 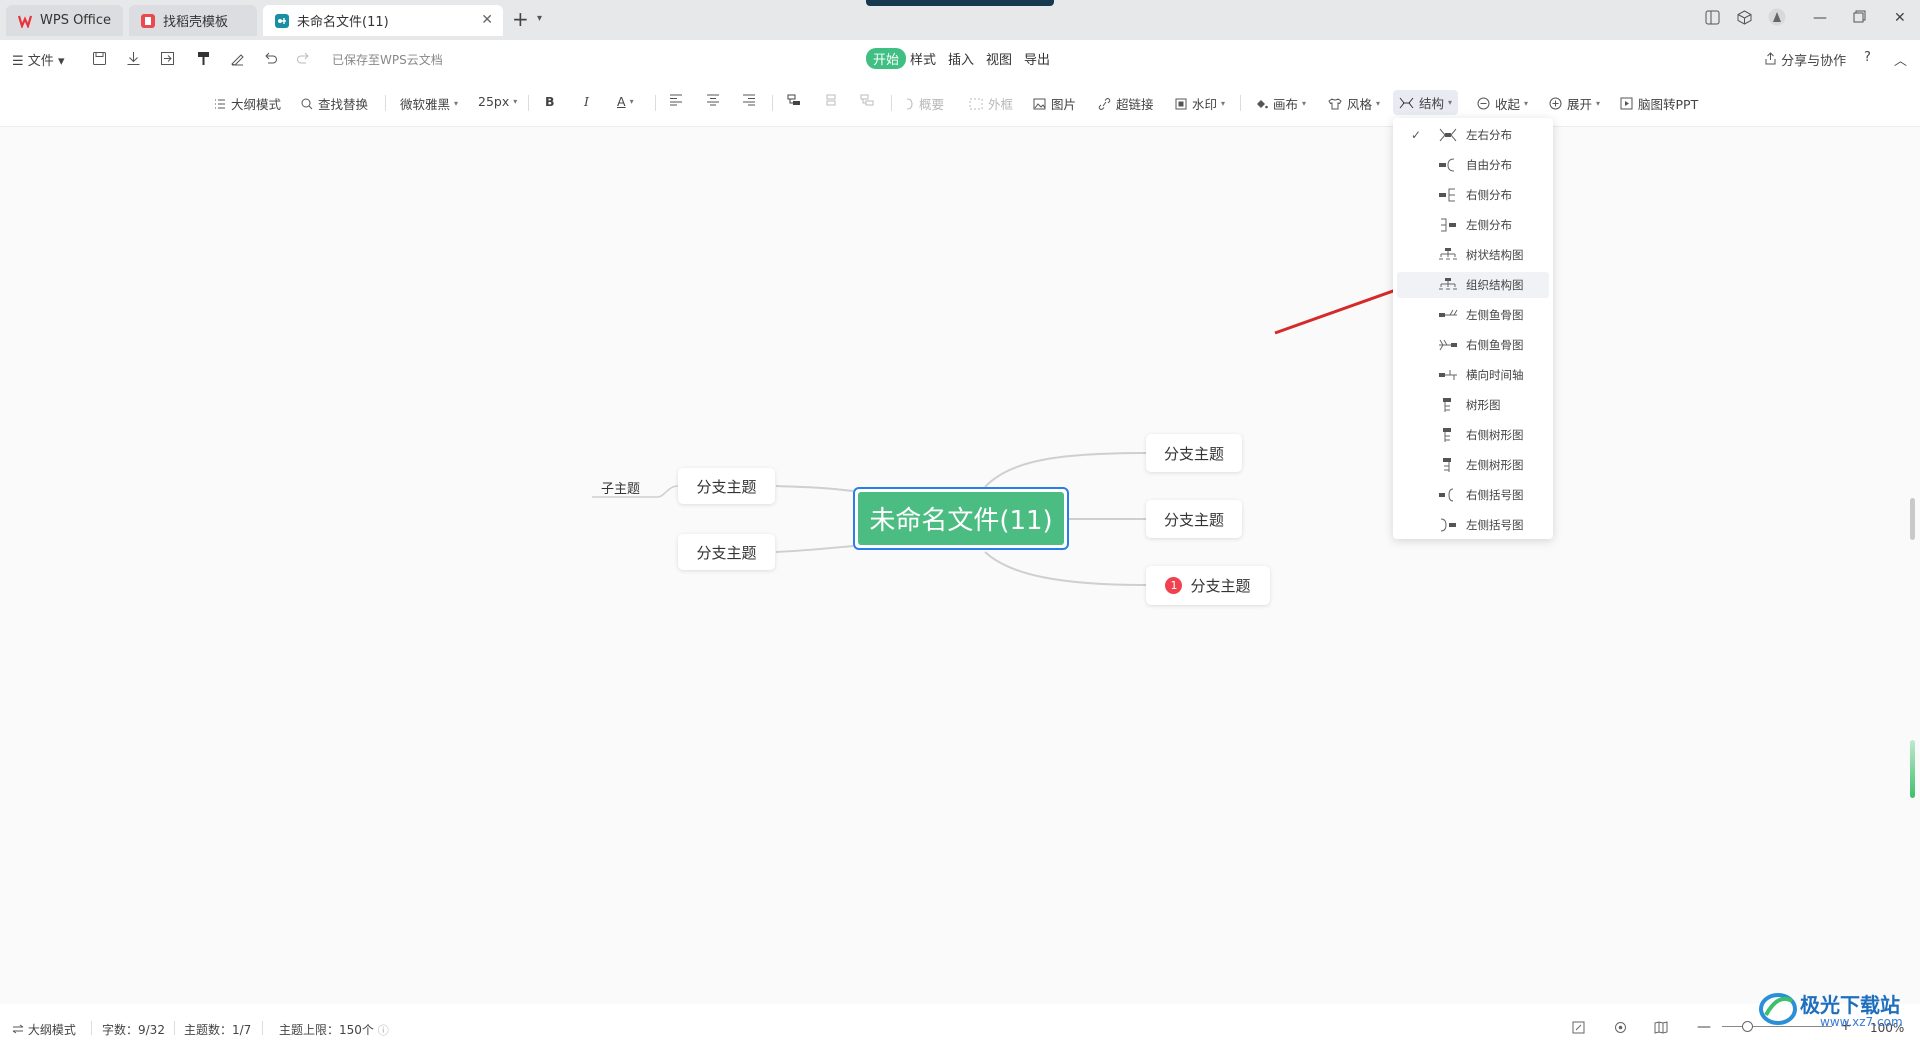 I want to click on site-logo-icon, so click(x=1778, y=1009).